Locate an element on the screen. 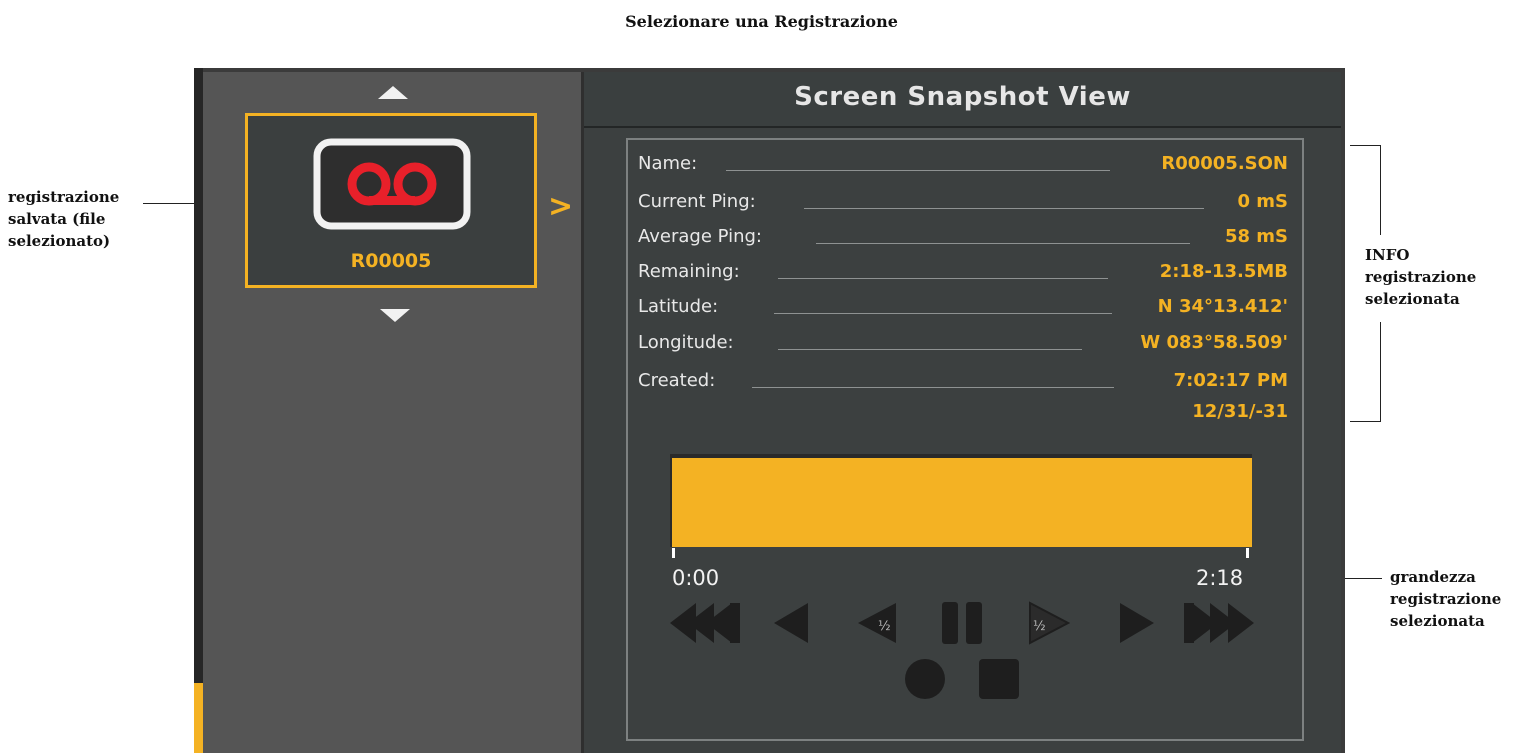 The width and height of the screenshot is (1523, 753). info-row-created: Created: 7:02:17 PM is located at coordinates (963, 381).